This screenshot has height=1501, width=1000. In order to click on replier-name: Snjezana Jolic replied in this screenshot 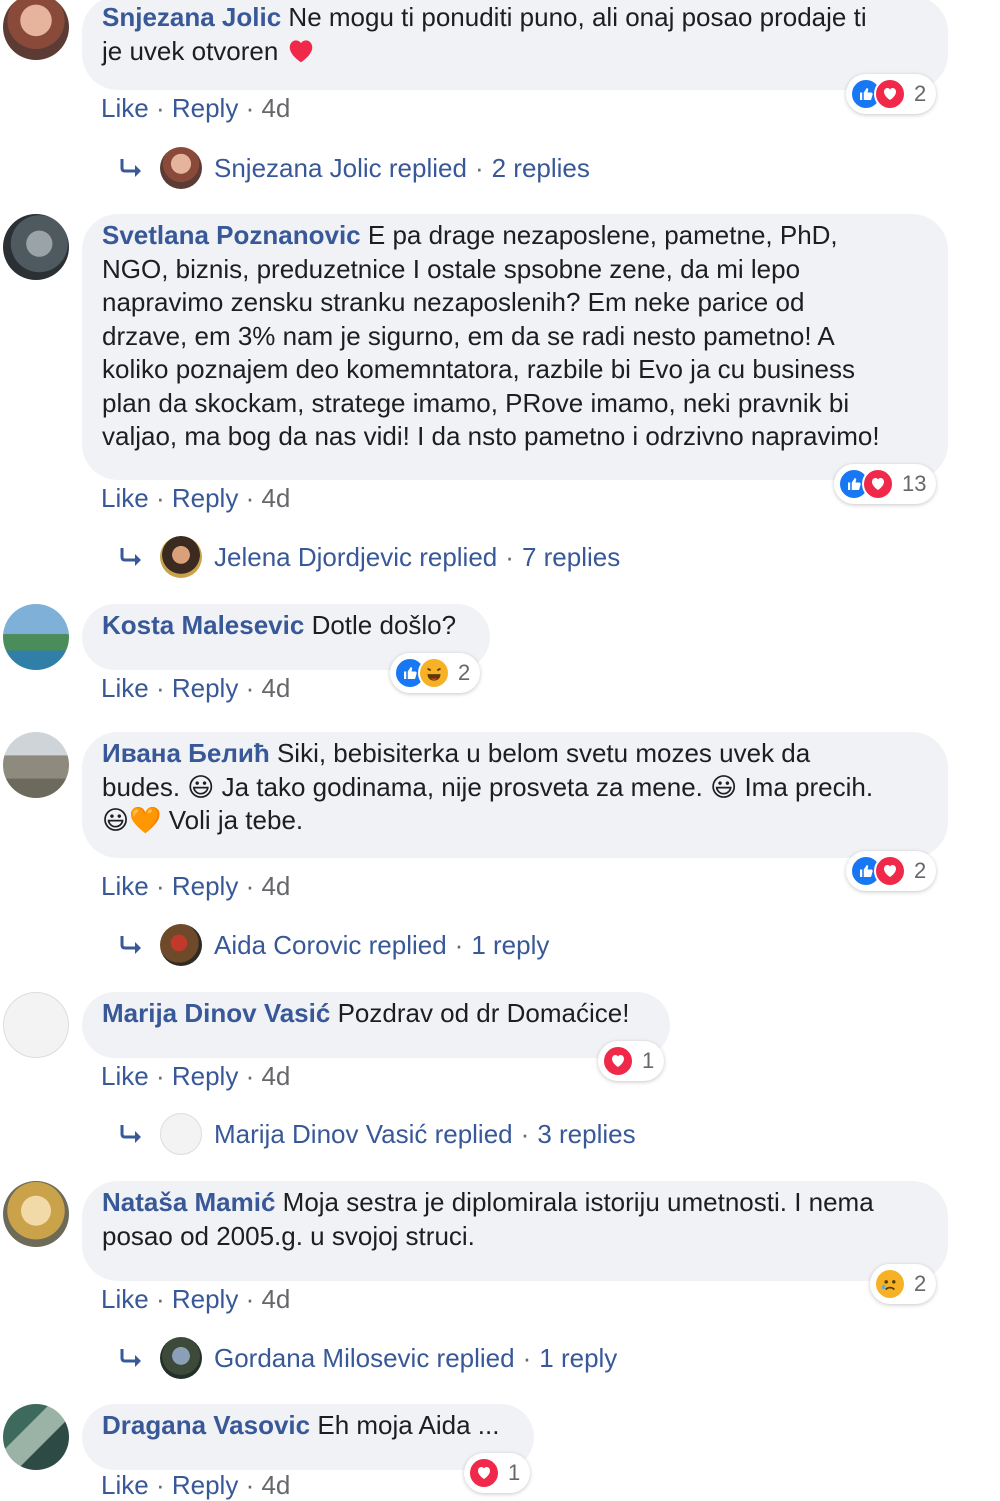, I will do `click(340, 168)`.